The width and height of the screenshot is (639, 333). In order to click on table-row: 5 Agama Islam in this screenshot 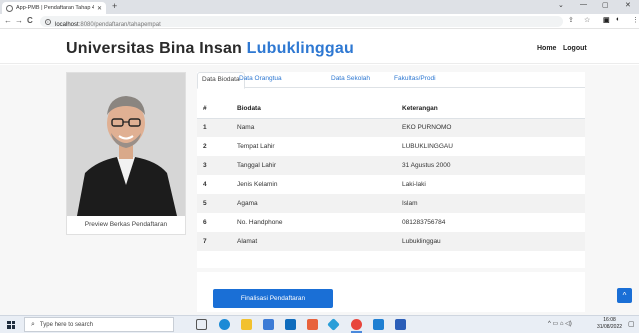, I will do `click(391, 203)`.